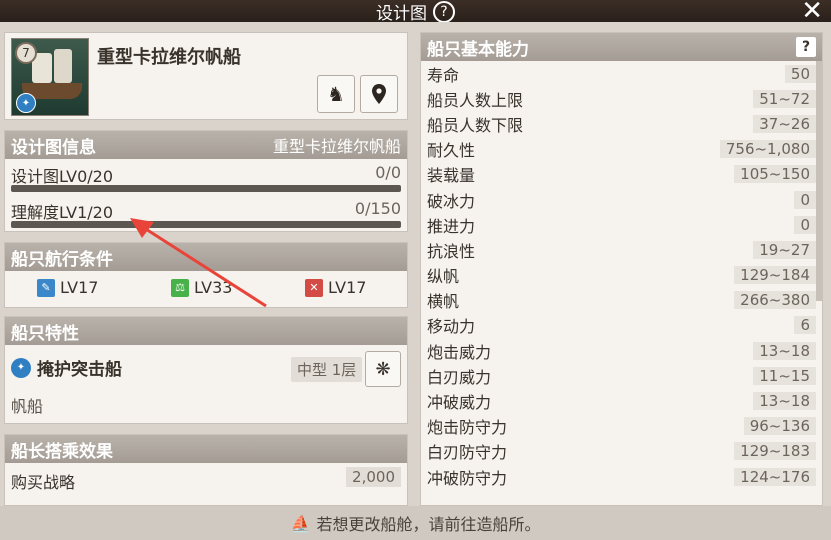 This screenshot has width=831, height=540. I want to click on stat-value: 124~176, so click(775, 476).